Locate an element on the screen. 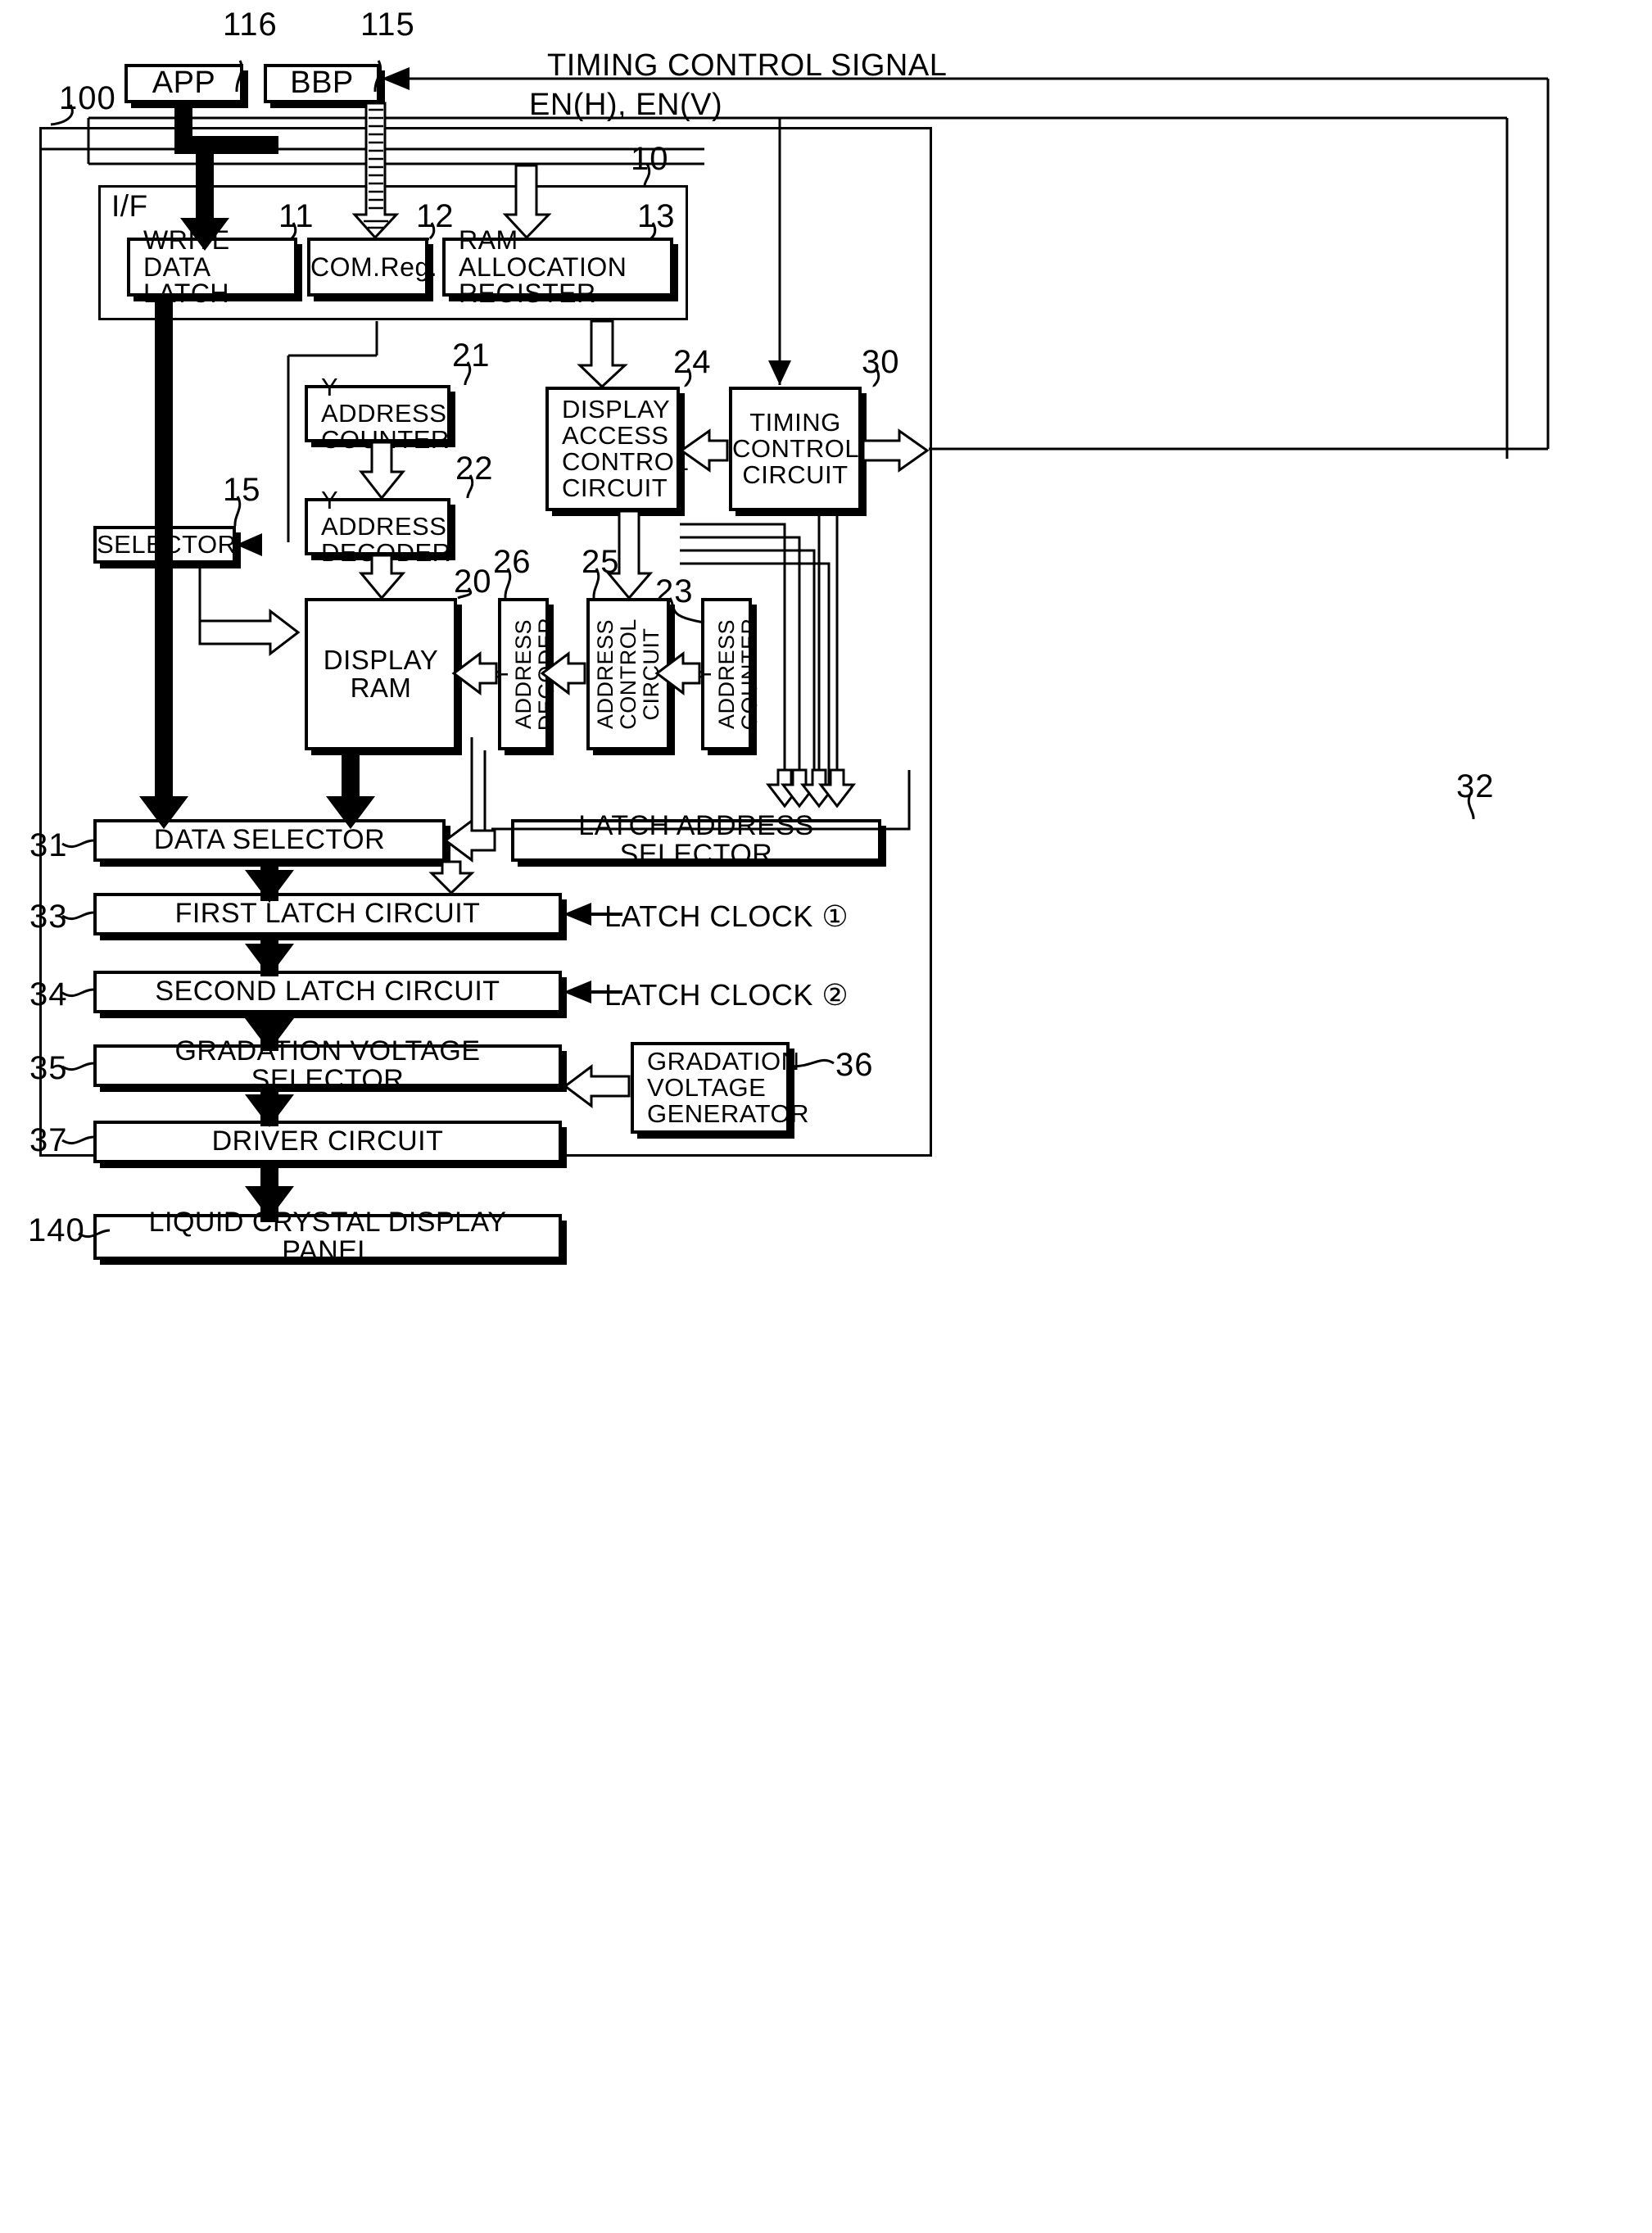 The width and height of the screenshot is (1652, 2233). latch-clock-2-label: LATCH CLOCK ② is located at coordinates (726, 995).